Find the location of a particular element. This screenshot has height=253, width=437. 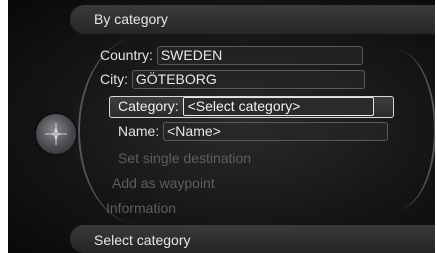

name-field: <Name> is located at coordinates (276, 131).